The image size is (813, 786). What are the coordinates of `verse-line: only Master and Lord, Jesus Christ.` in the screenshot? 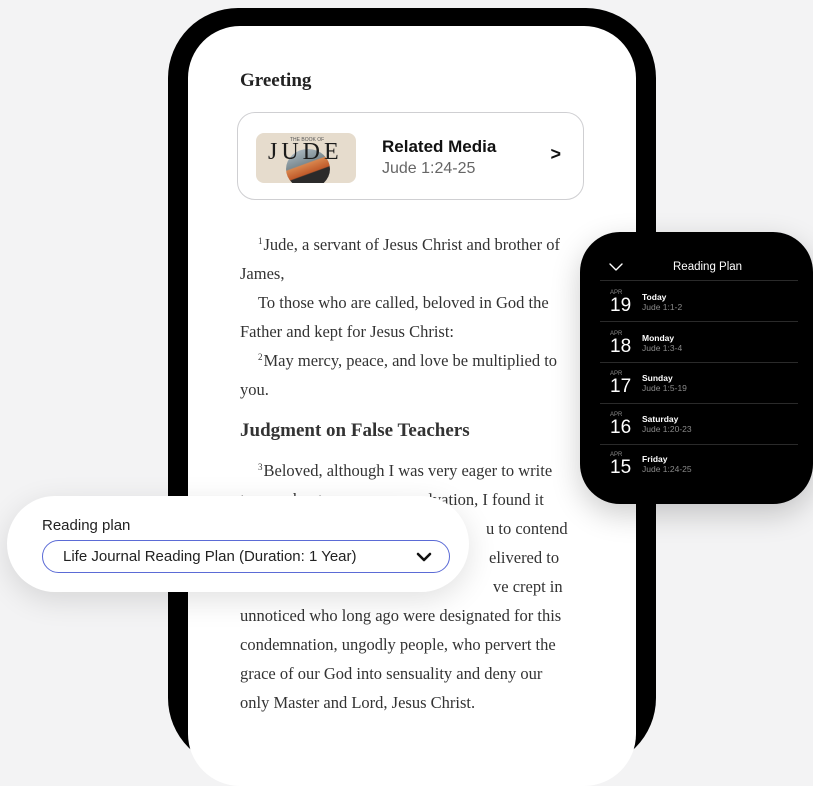 It's located at (358, 702).